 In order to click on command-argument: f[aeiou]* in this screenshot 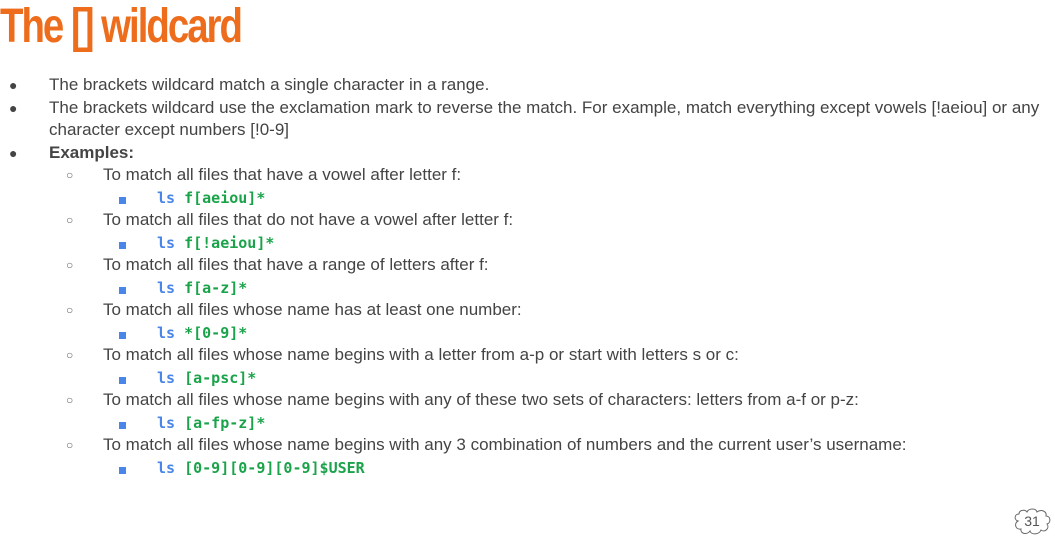, I will do `click(225, 197)`.